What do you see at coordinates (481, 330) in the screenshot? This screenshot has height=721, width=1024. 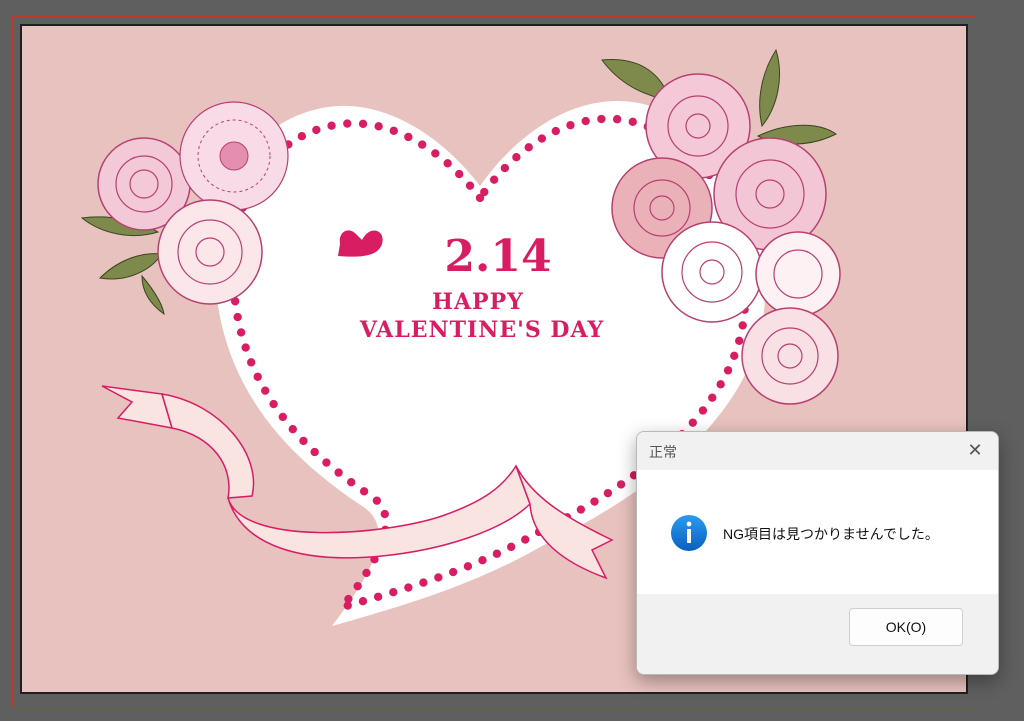 I see `greeting-line-2: VALENTINE'S DAY` at bounding box center [481, 330].